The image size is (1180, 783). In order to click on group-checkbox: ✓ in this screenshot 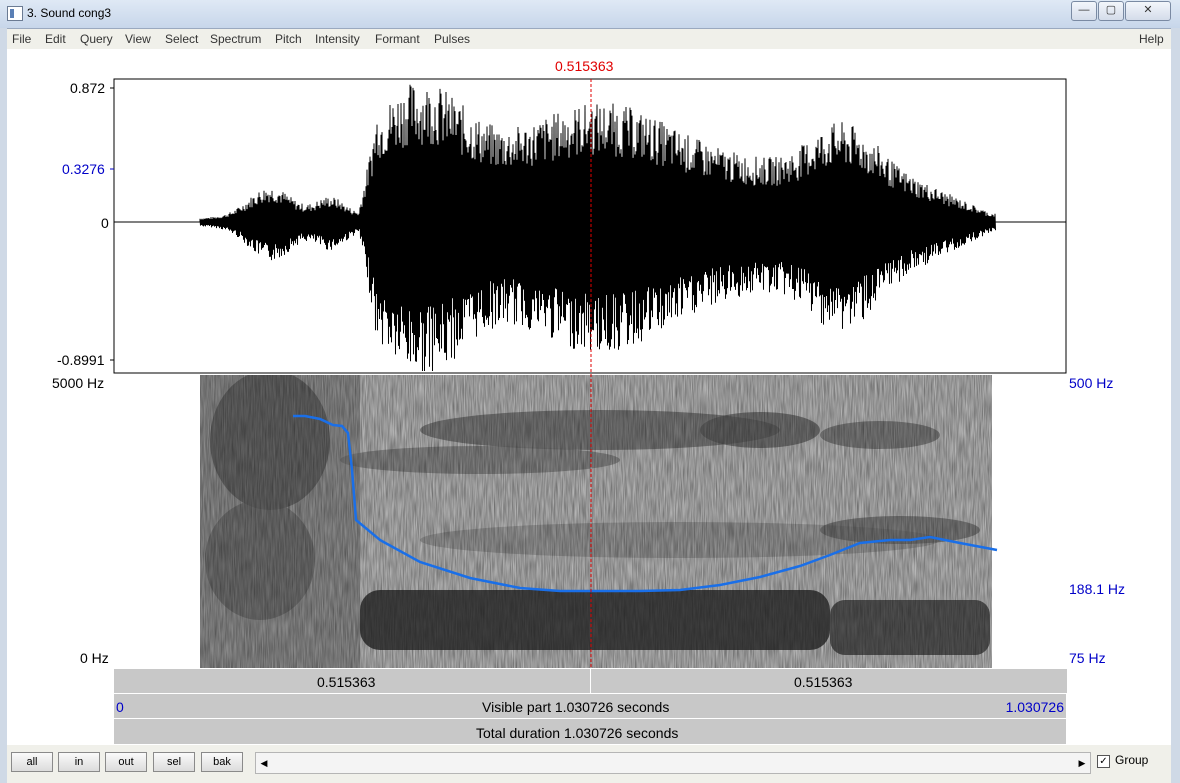, I will do `click(1103, 761)`.